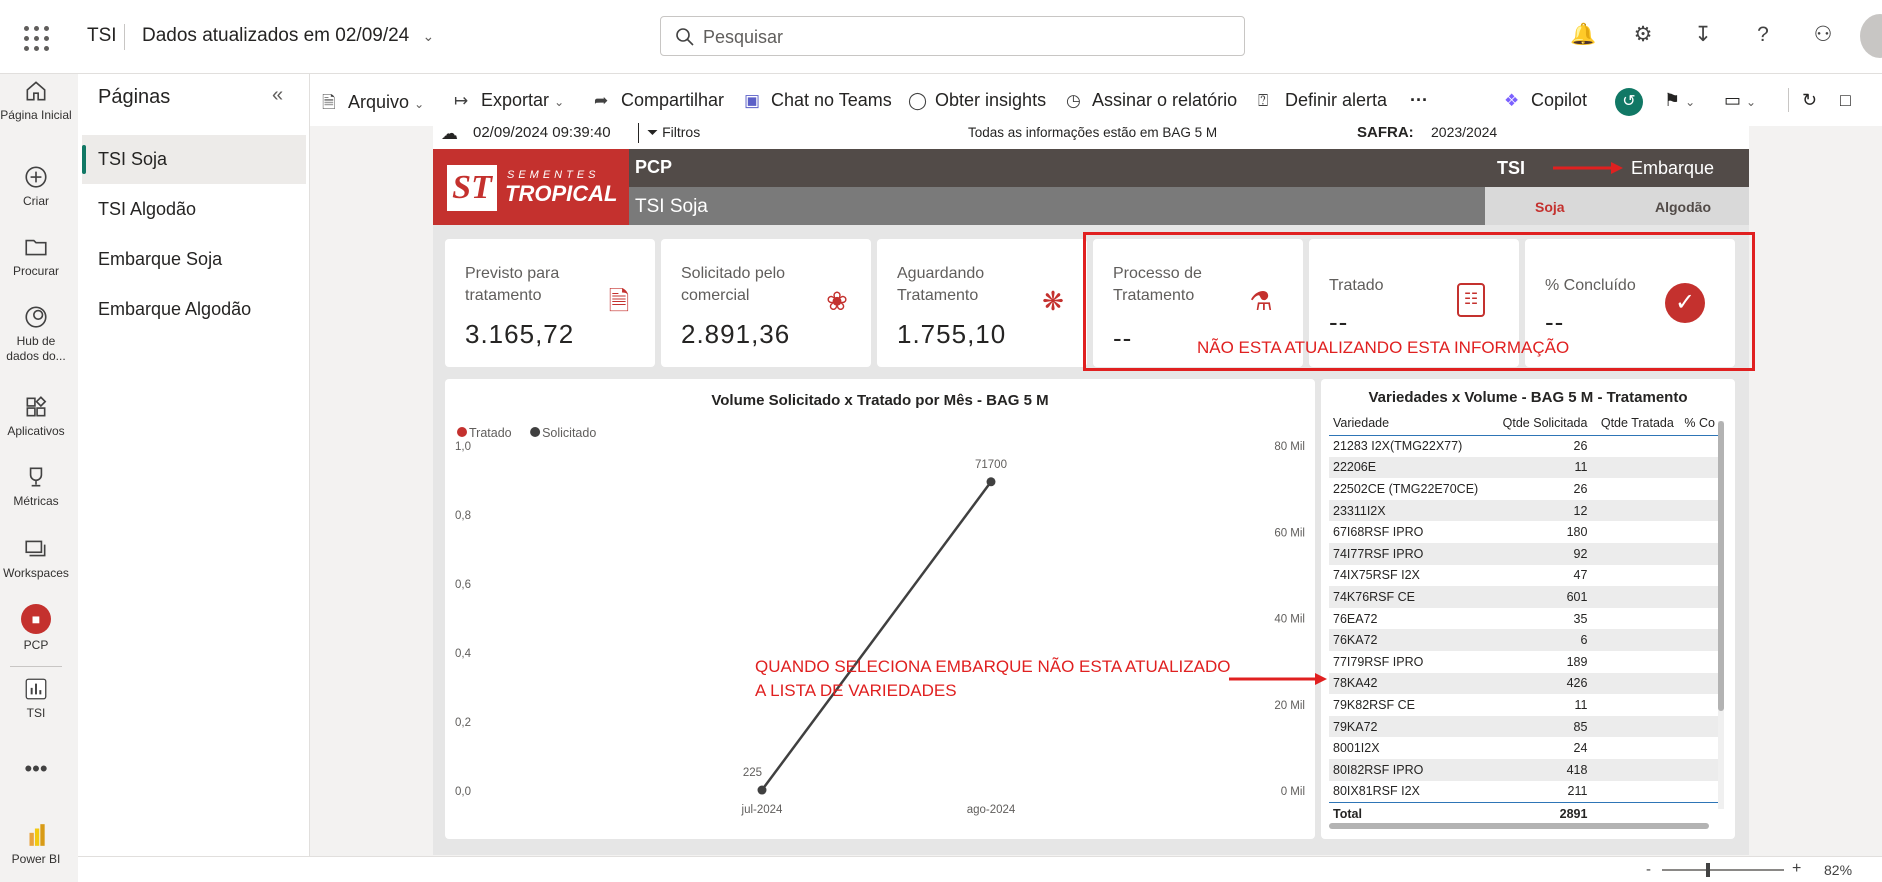 The width and height of the screenshot is (1882, 882). Describe the element at coordinates (1580, 575) in the screenshot. I see `cell-qty-requested: 47` at that location.